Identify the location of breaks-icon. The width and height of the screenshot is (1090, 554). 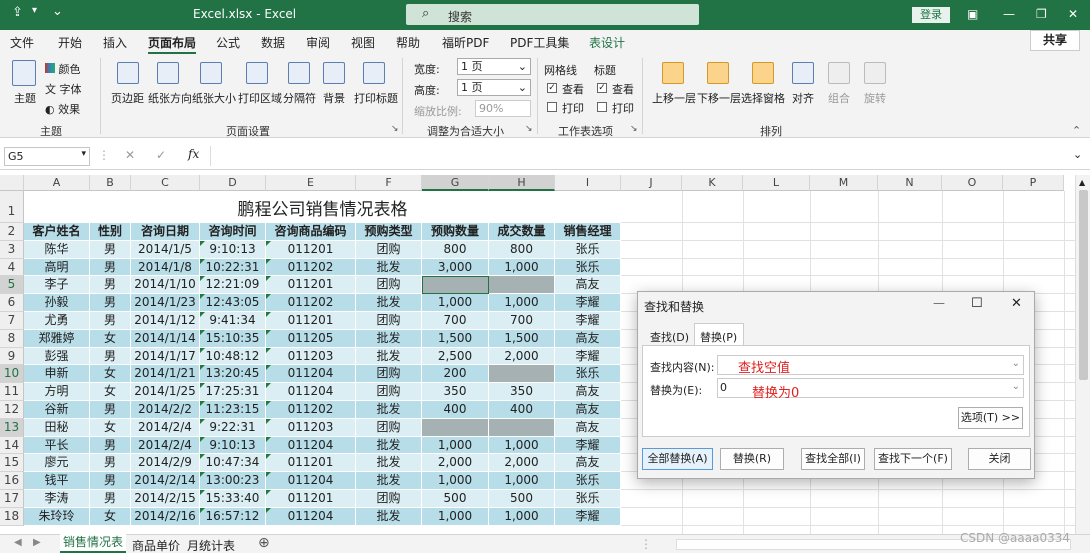
(299, 73).